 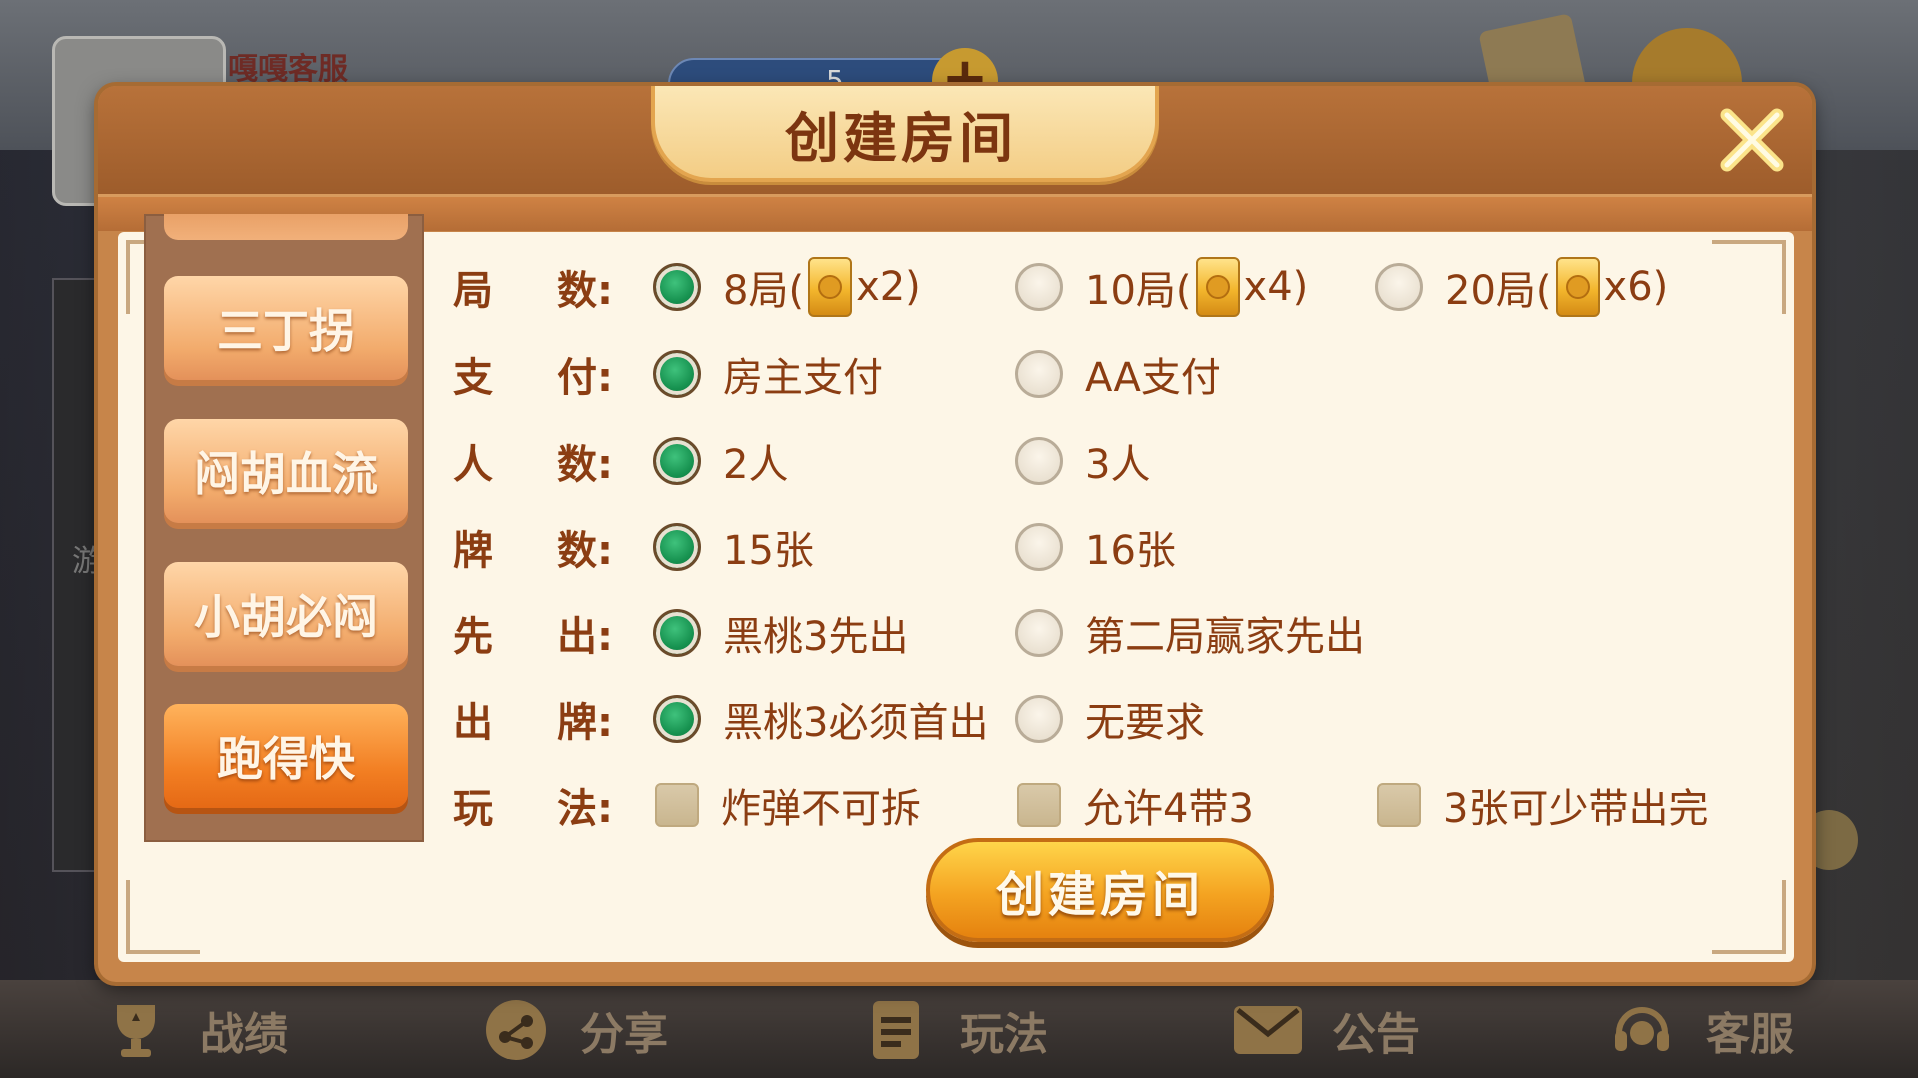 I want to click on row-label-a: 先, so click(x=473, y=637).